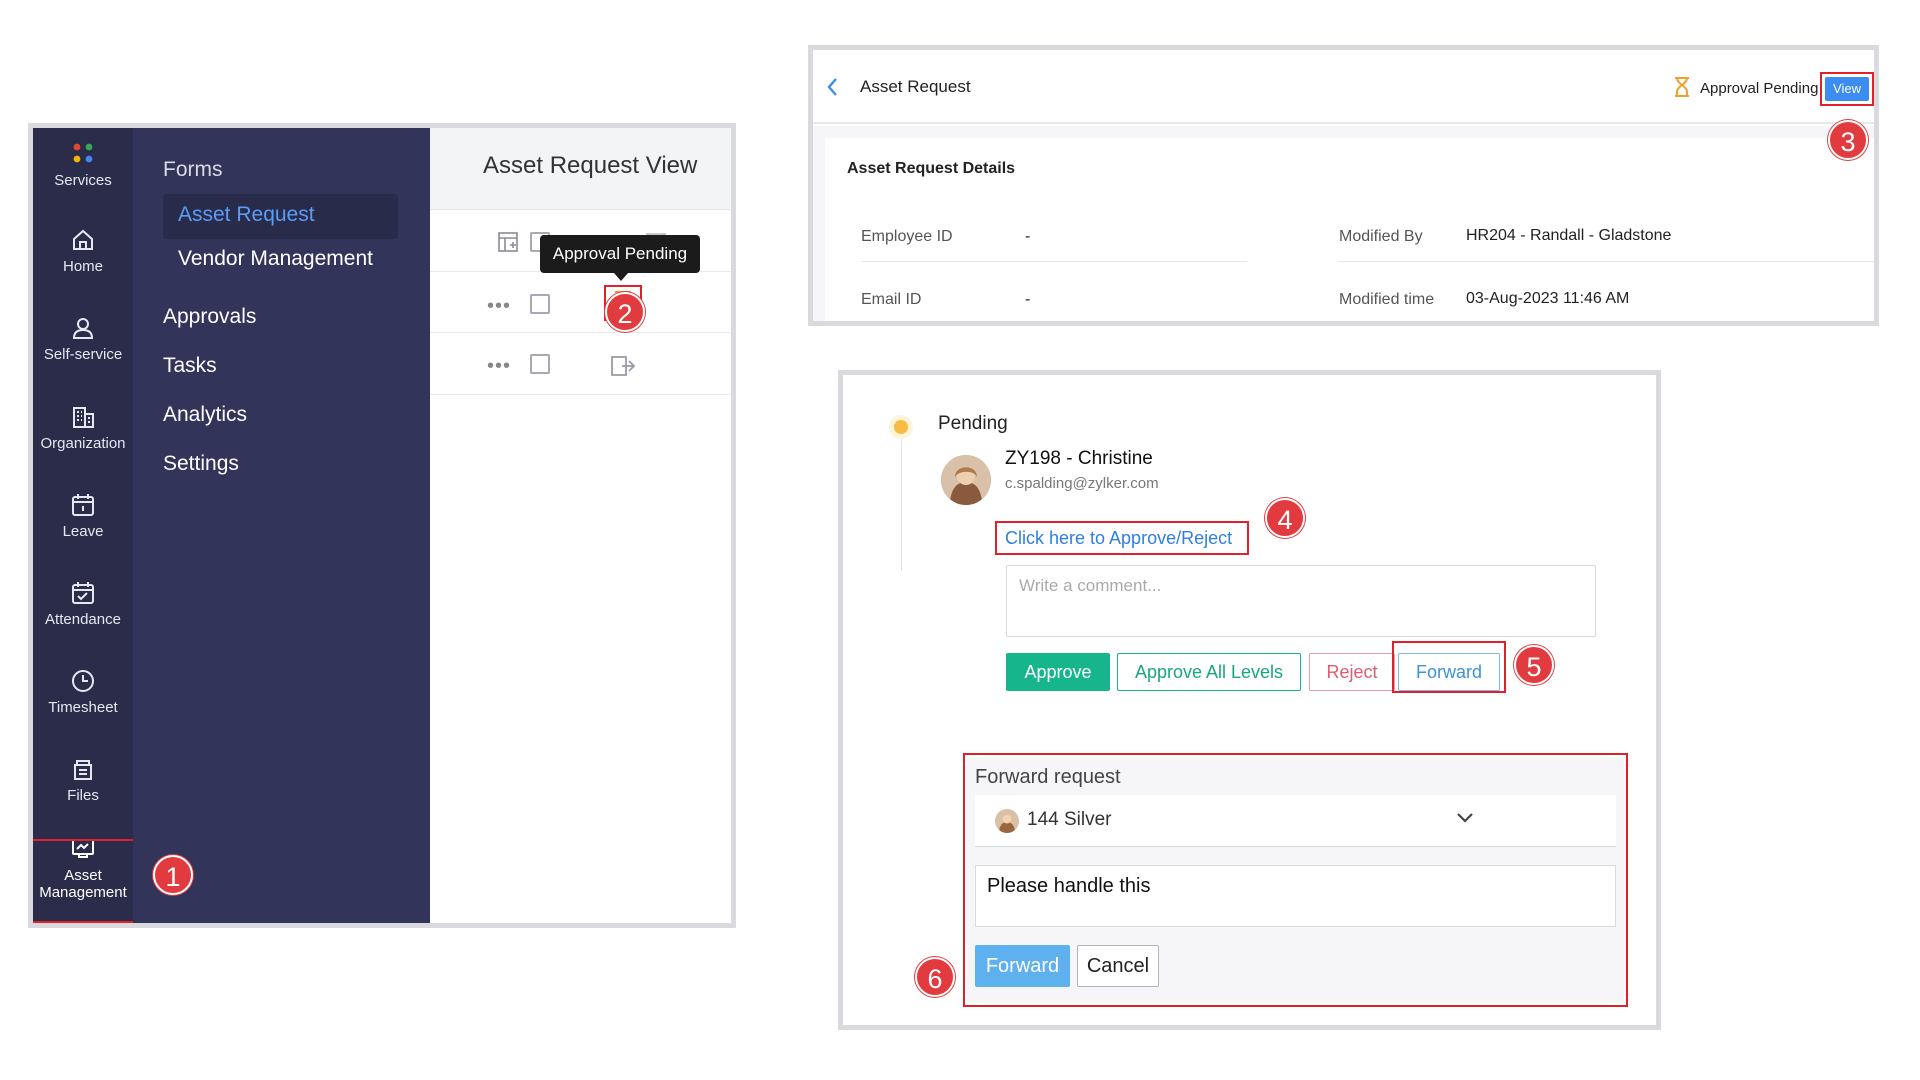 The height and width of the screenshot is (1080, 1920). Describe the element at coordinates (205, 415) in the screenshot. I see `submenu-item-analytics: Analytics` at that location.